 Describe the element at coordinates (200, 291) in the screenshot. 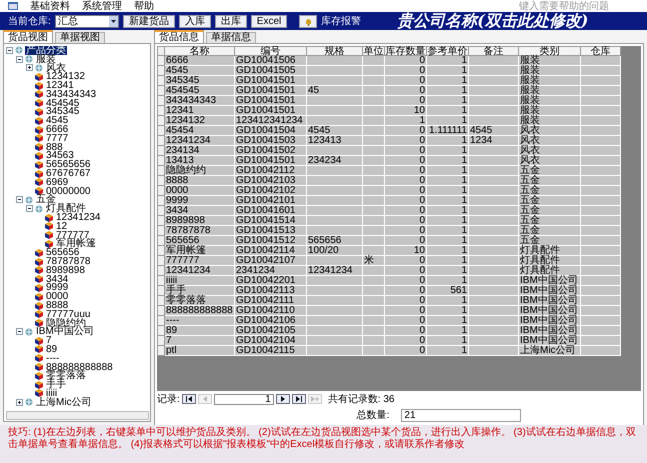

I see `table-cell: 手手` at that location.